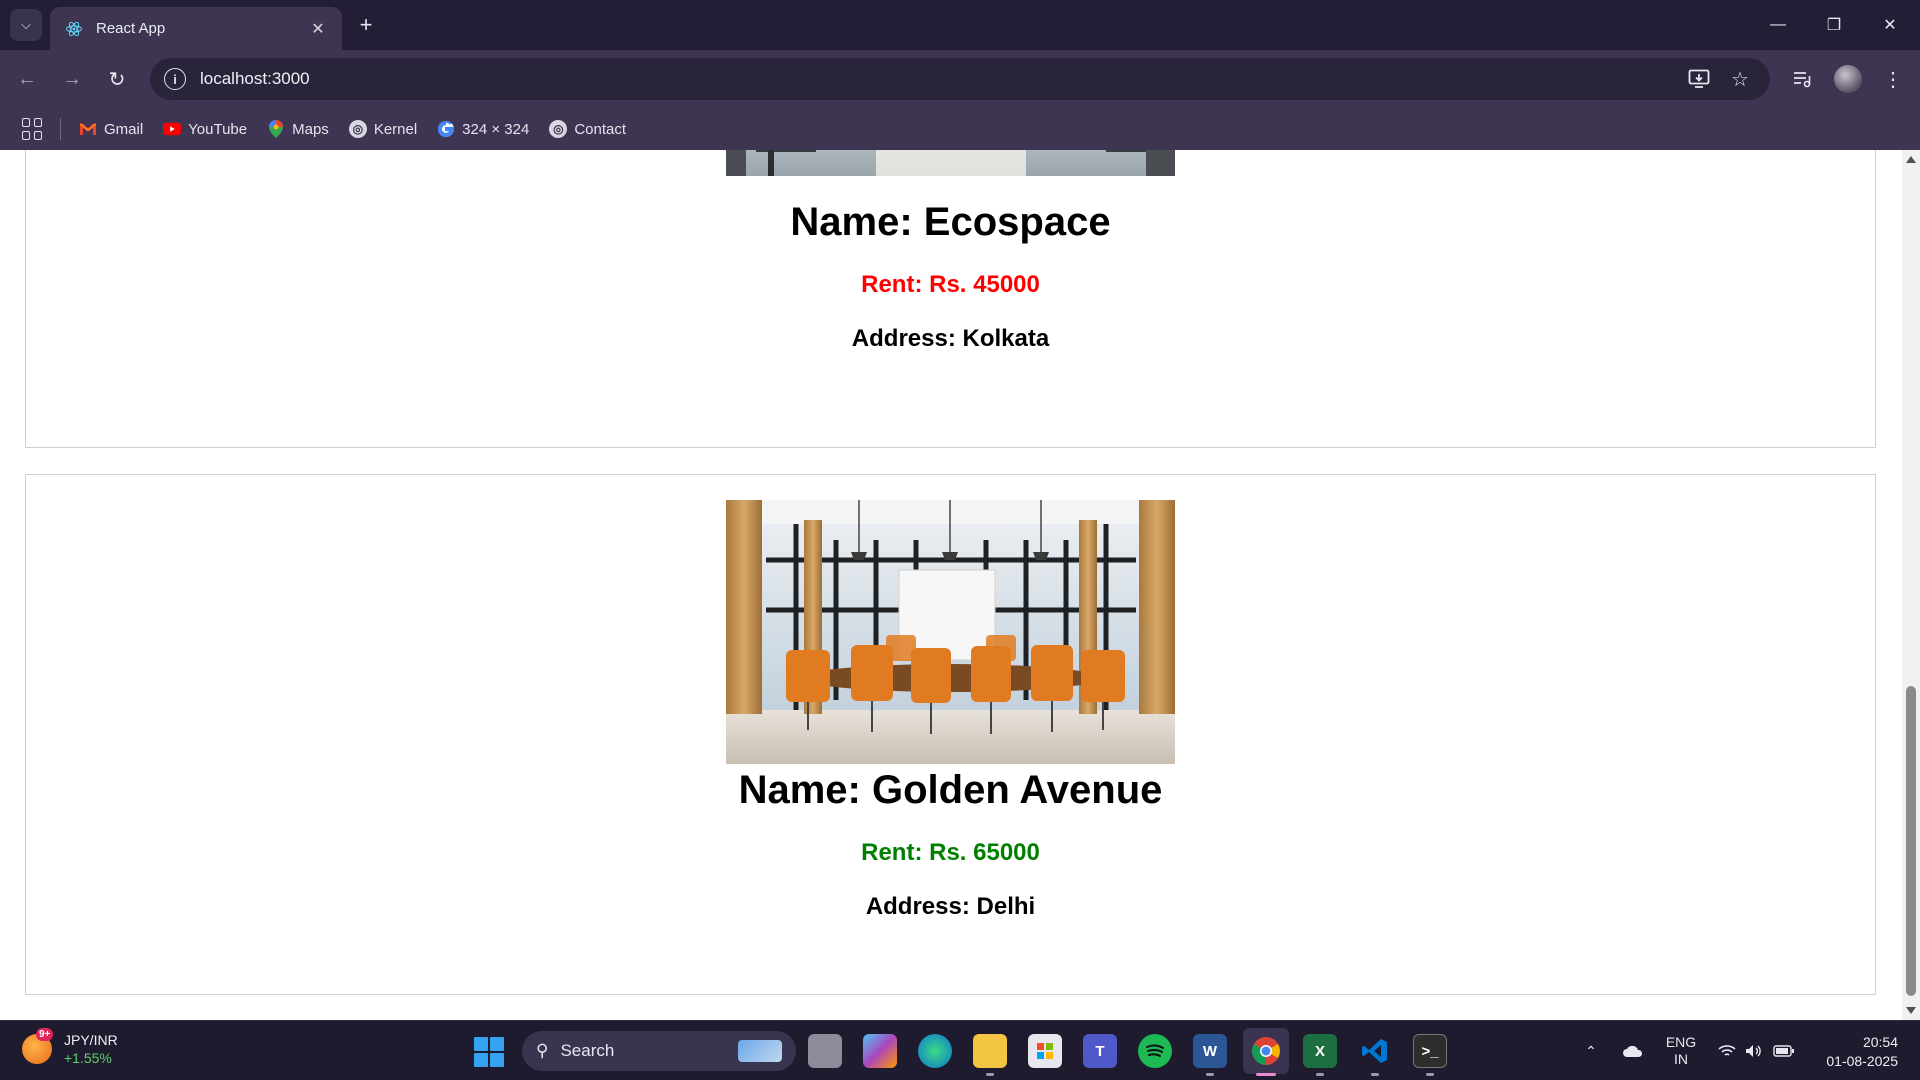 The width and height of the screenshot is (1920, 1080). Describe the element at coordinates (1430, 1051) in the screenshot. I see `terminal-icon: >_` at that location.